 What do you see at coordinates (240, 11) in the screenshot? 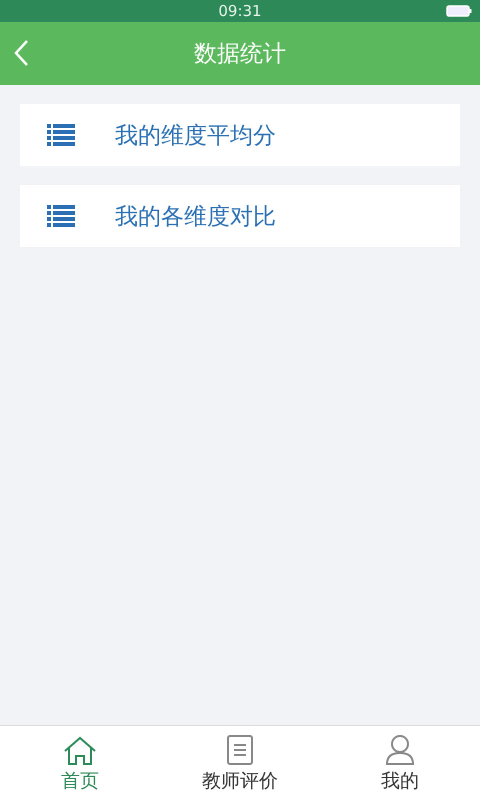
I see `status-time: 09:31` at bounding box center [240, 11].